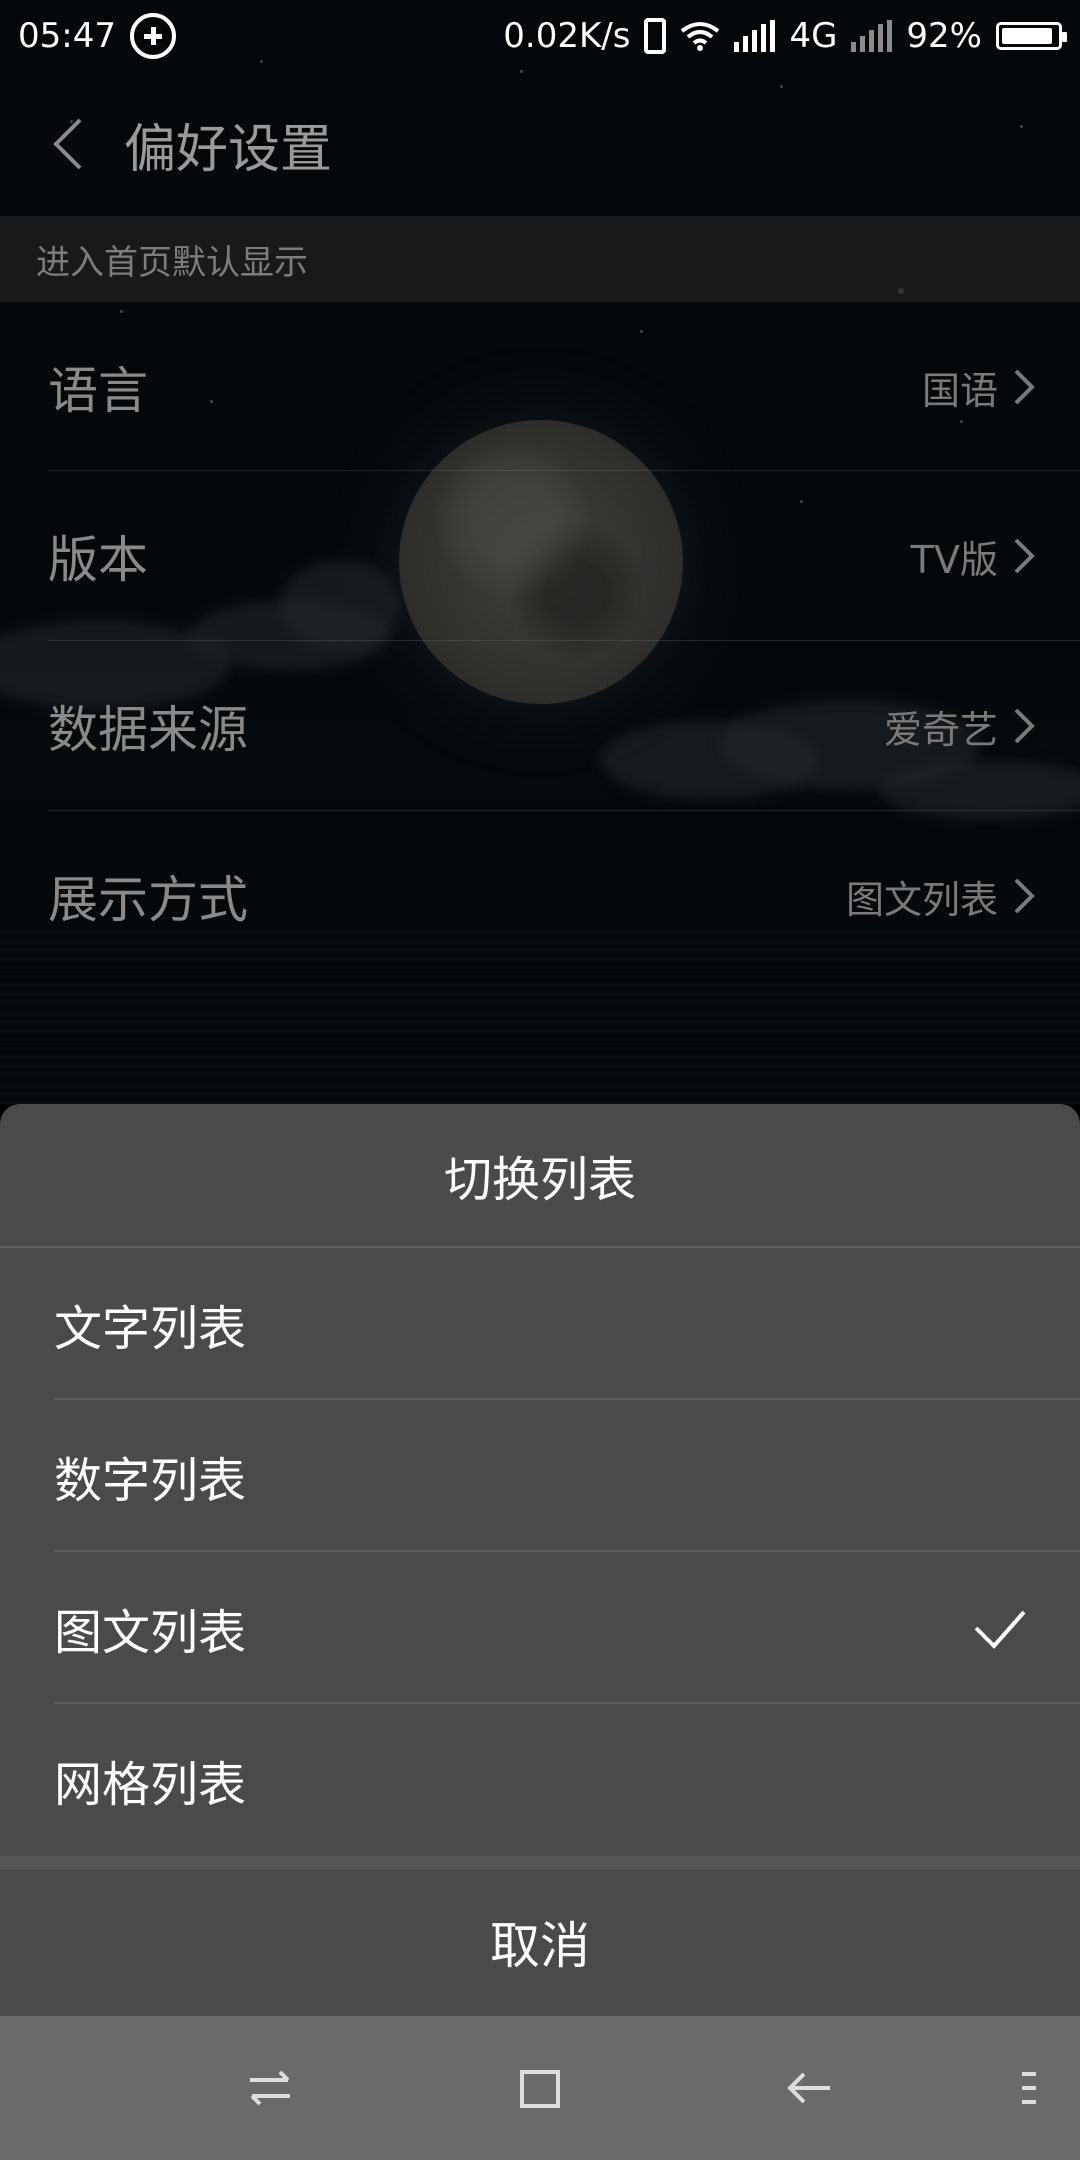  I want to click on setting-value: 国语, so click(959, 390).